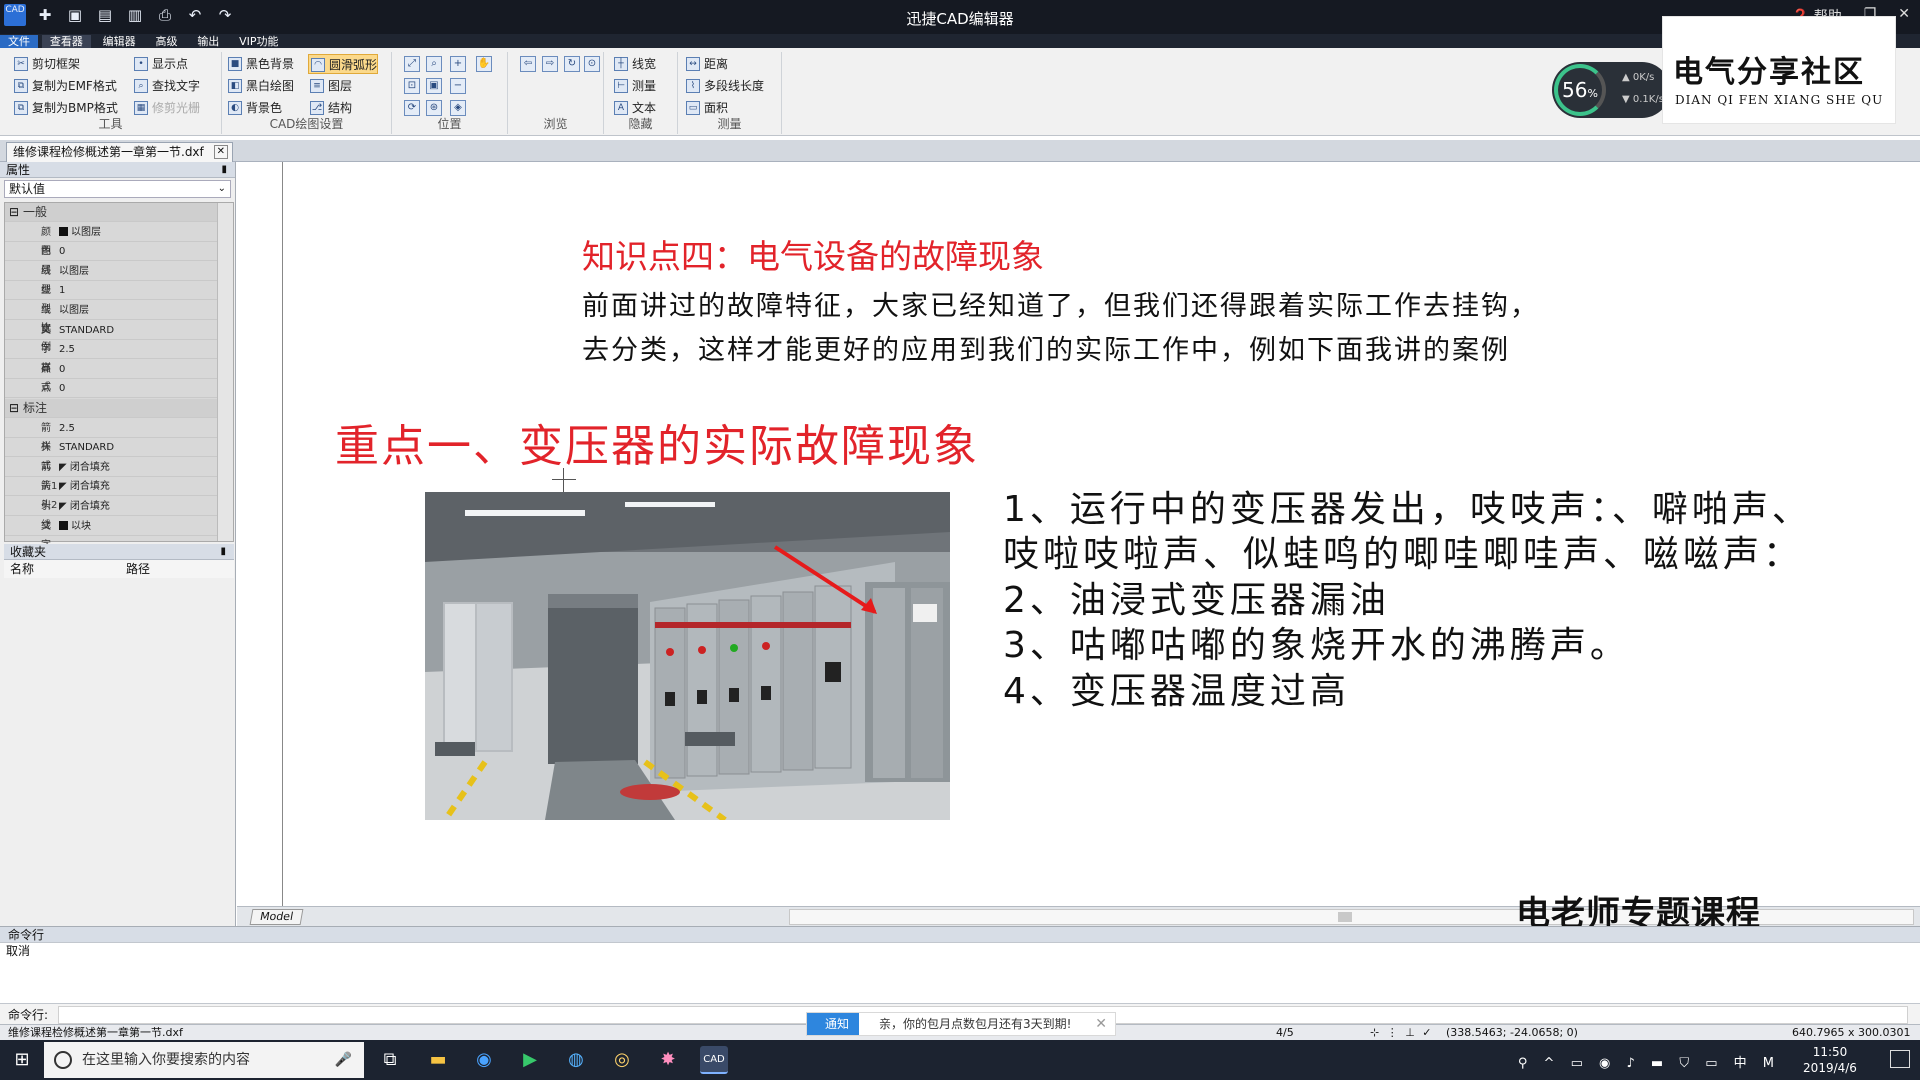  Describe the element at coordinates (1900, 1059) in the screenshot. I see `action-center-icon` at that location.